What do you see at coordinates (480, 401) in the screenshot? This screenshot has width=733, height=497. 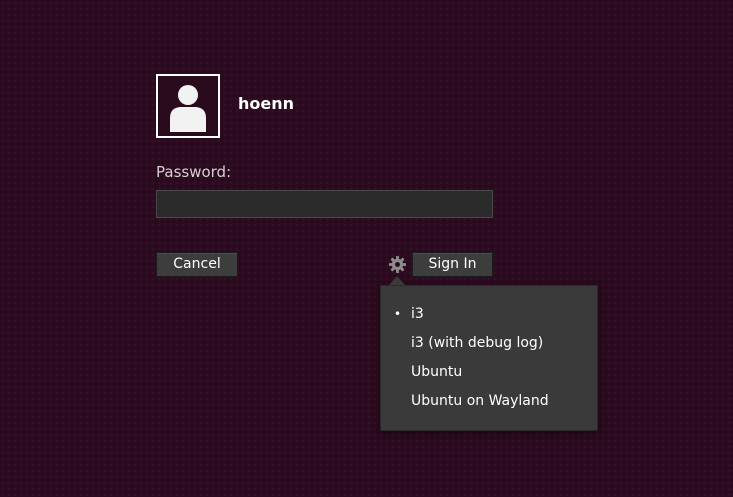 I see `session-item-label: Ubuntu on Wayland` at bounding box center [480, 401].